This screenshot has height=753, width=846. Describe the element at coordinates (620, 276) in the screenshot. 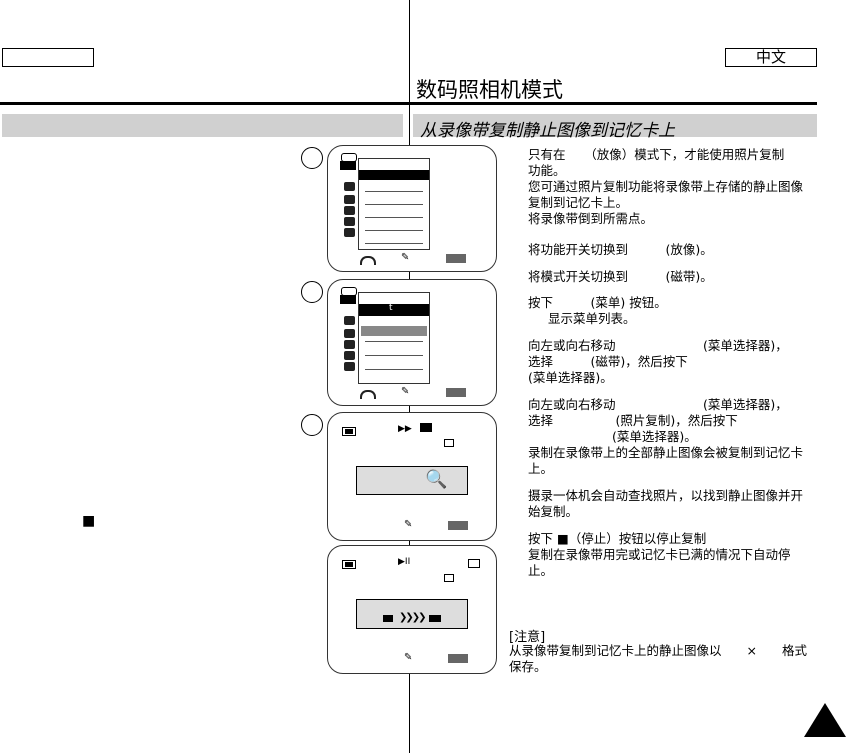

I see `instruction-line: 将模式开关切换到 (磁带)。` at that location.